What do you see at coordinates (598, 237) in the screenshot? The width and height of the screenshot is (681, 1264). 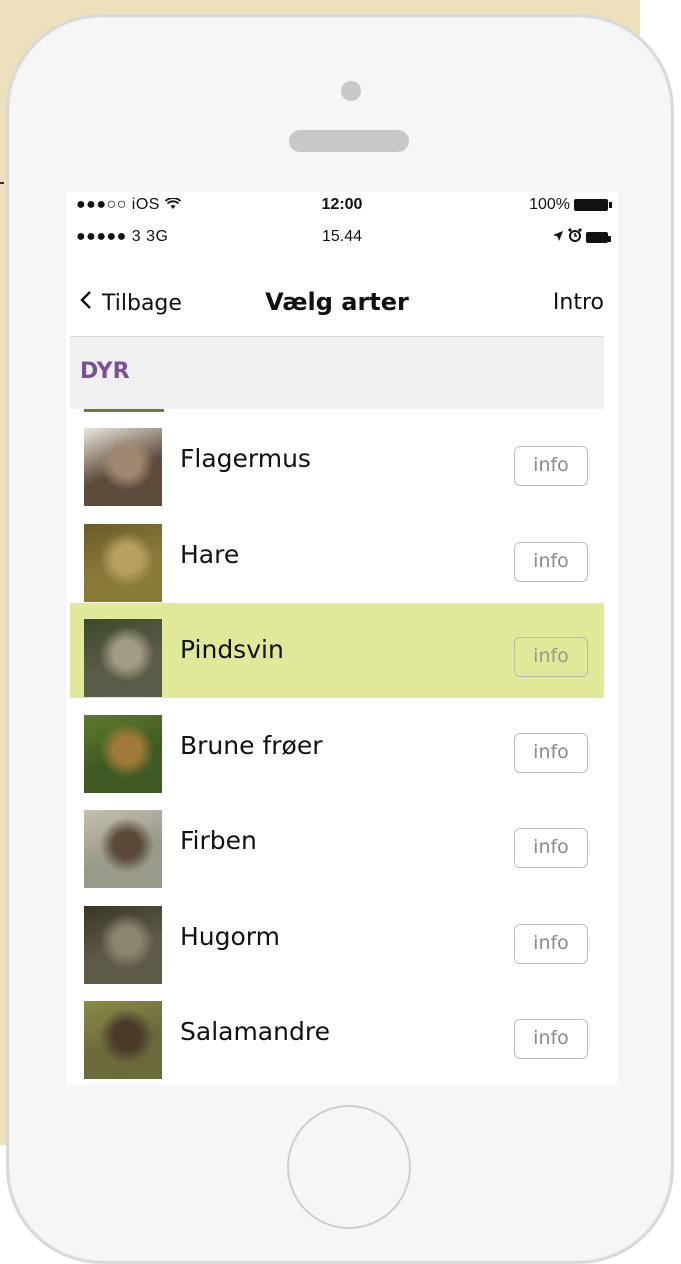 I see `battery-icon-secondary` at bounding box center [598, 237].